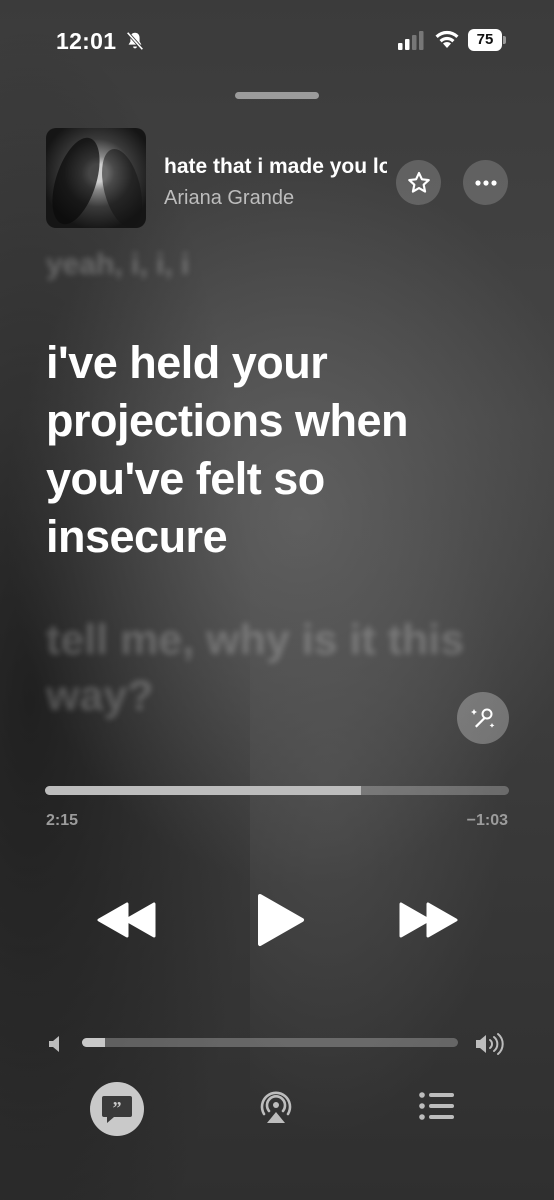  I want to click on volume-low-icon, so click(54, 1044).